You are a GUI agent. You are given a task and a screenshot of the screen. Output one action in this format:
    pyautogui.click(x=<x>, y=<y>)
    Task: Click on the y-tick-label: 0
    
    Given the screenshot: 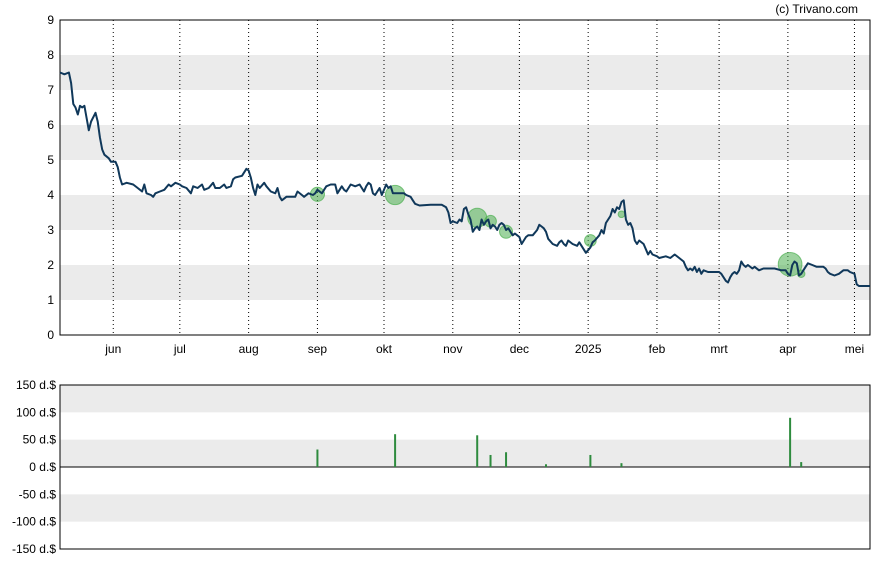 What is the action you would take?
    pyautogui.click(x=50, y=335)
    